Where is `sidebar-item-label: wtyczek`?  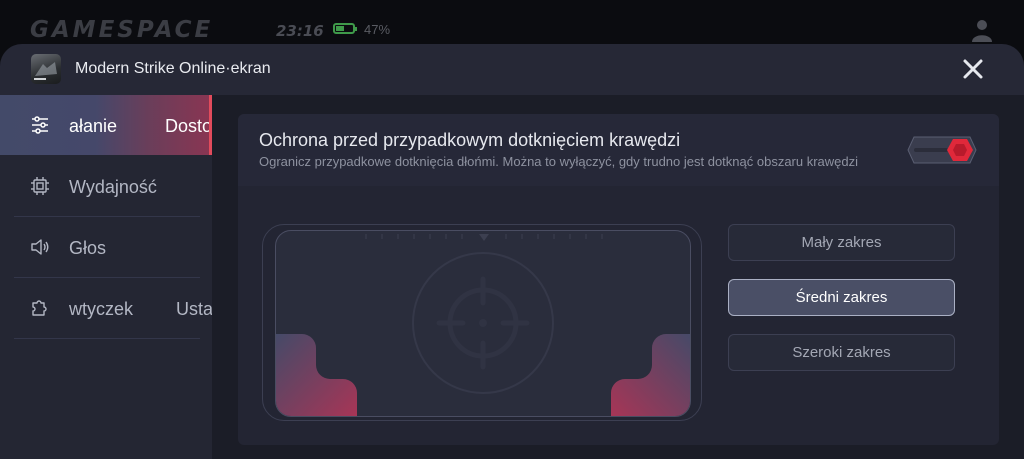
sidebar-item-label: wtyczek is located at coordinates (101, 309).